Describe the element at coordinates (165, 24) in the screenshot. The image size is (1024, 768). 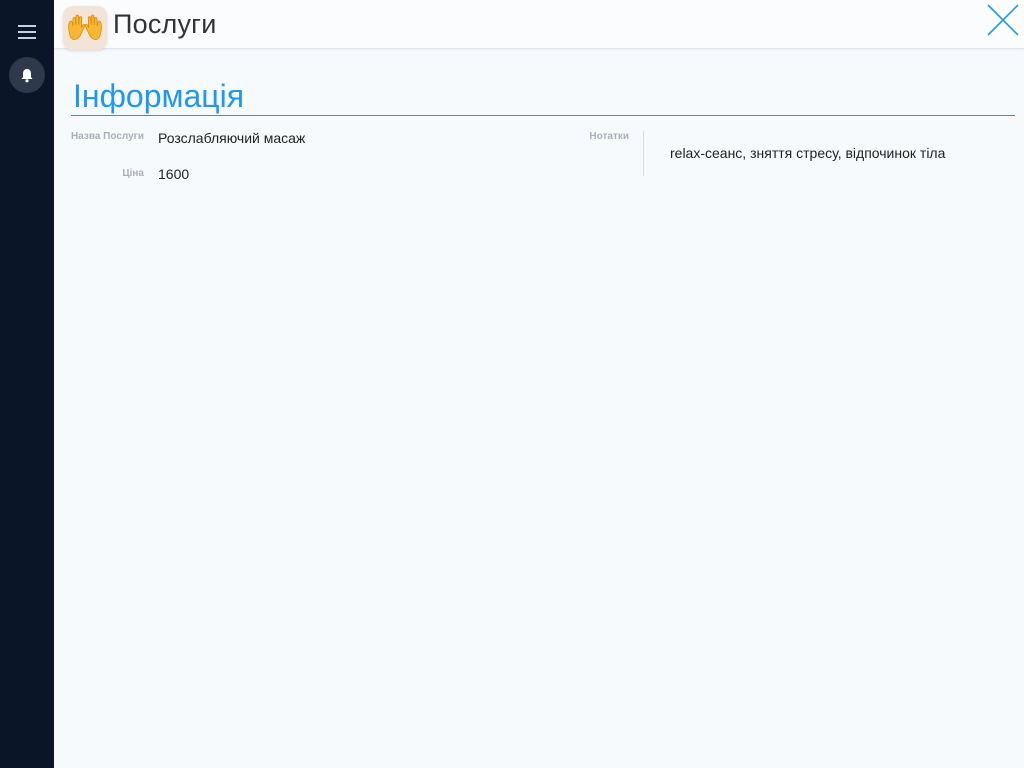
I see `page-title: Послуги` at that location.